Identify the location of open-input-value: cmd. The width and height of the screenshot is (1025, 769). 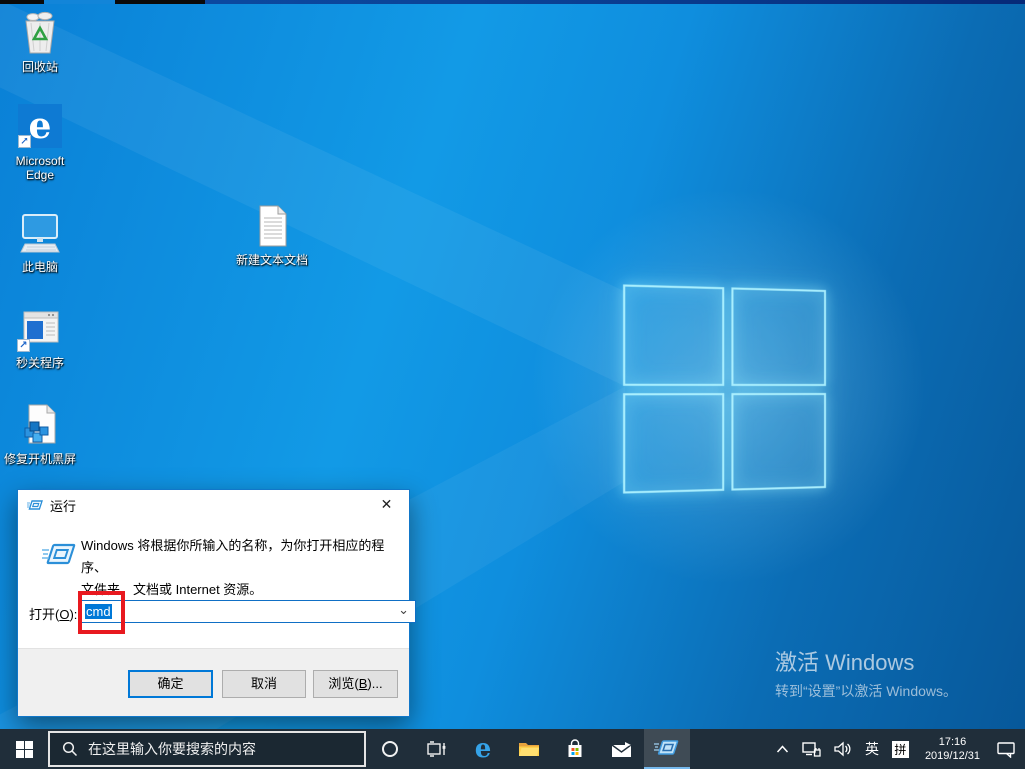
(98, 611).